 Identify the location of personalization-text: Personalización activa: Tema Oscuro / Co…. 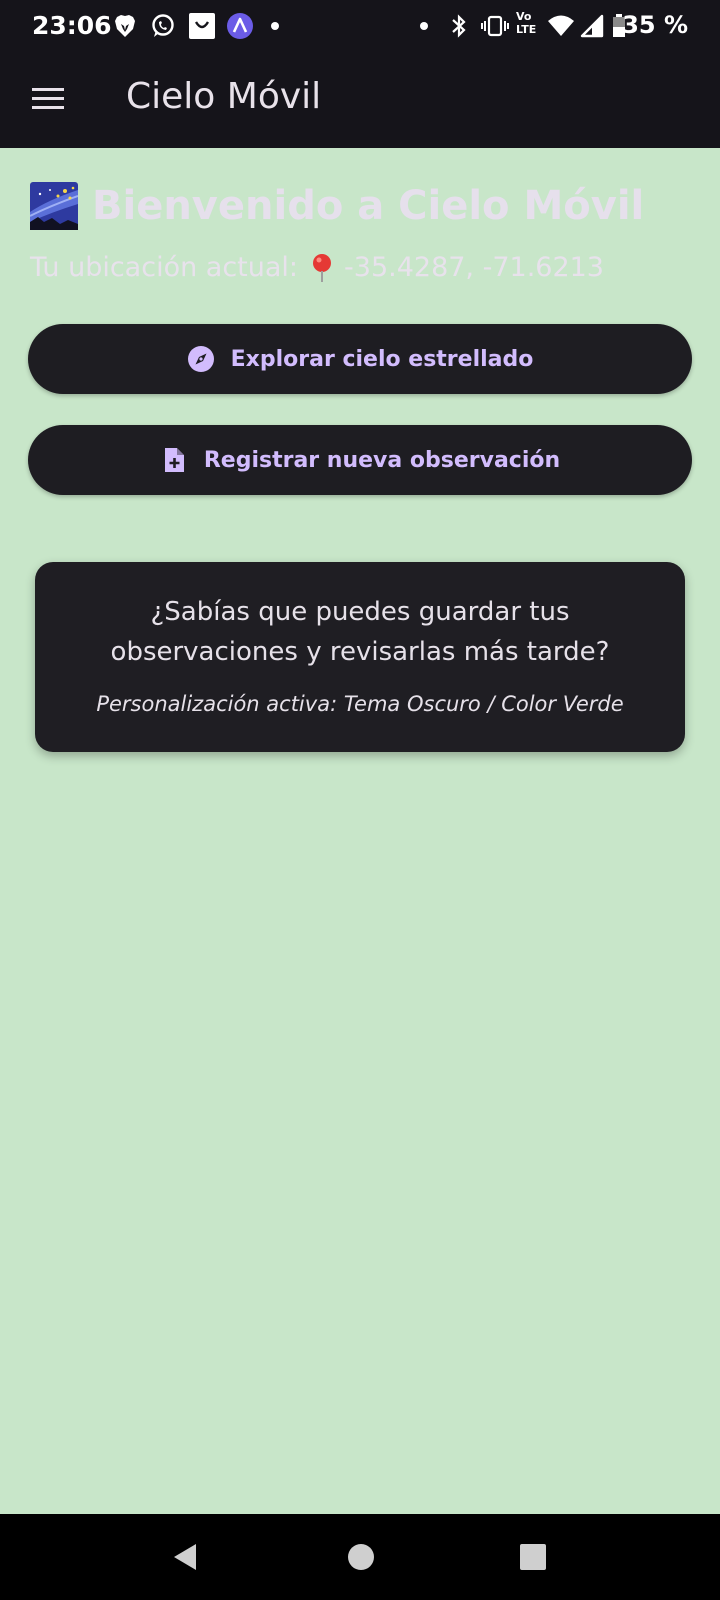
(360, 704).